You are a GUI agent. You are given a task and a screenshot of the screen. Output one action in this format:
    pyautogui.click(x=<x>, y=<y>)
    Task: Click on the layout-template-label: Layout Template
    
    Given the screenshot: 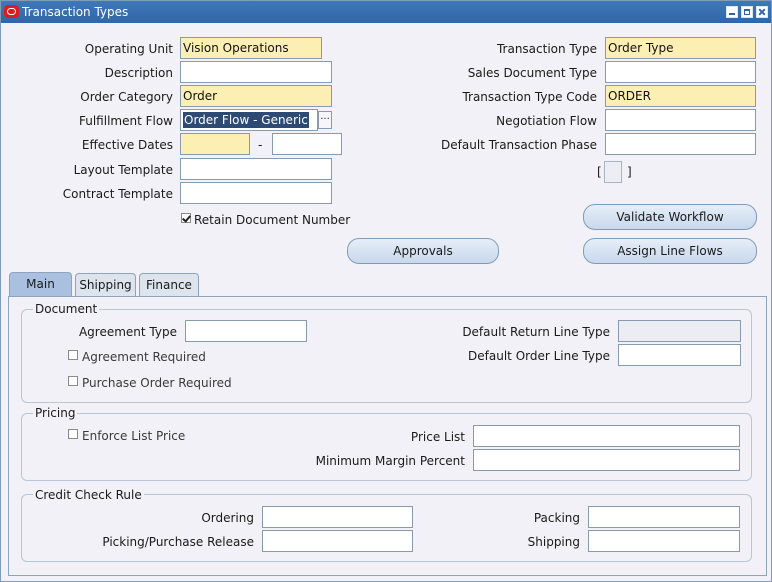 What is the action you would take?
    pyautogui.click(x=123, y=170)
    